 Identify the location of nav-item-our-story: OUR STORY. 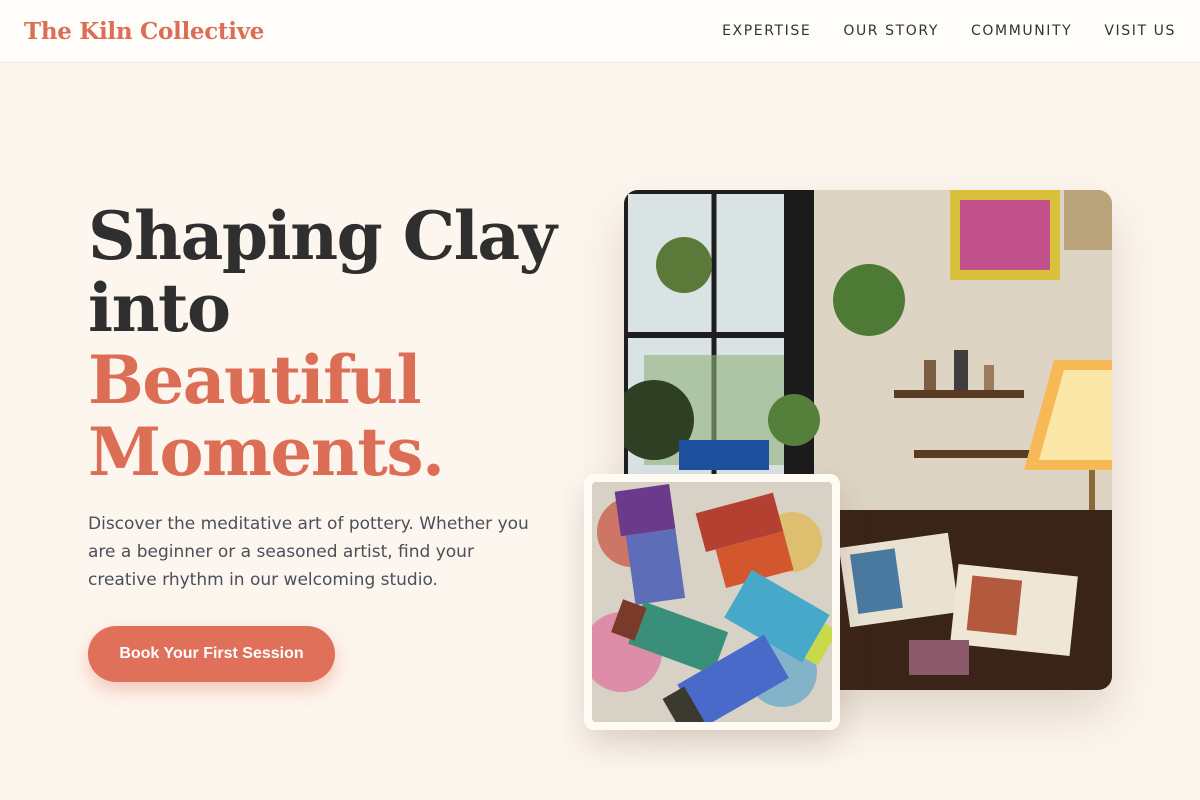
(891, 31).